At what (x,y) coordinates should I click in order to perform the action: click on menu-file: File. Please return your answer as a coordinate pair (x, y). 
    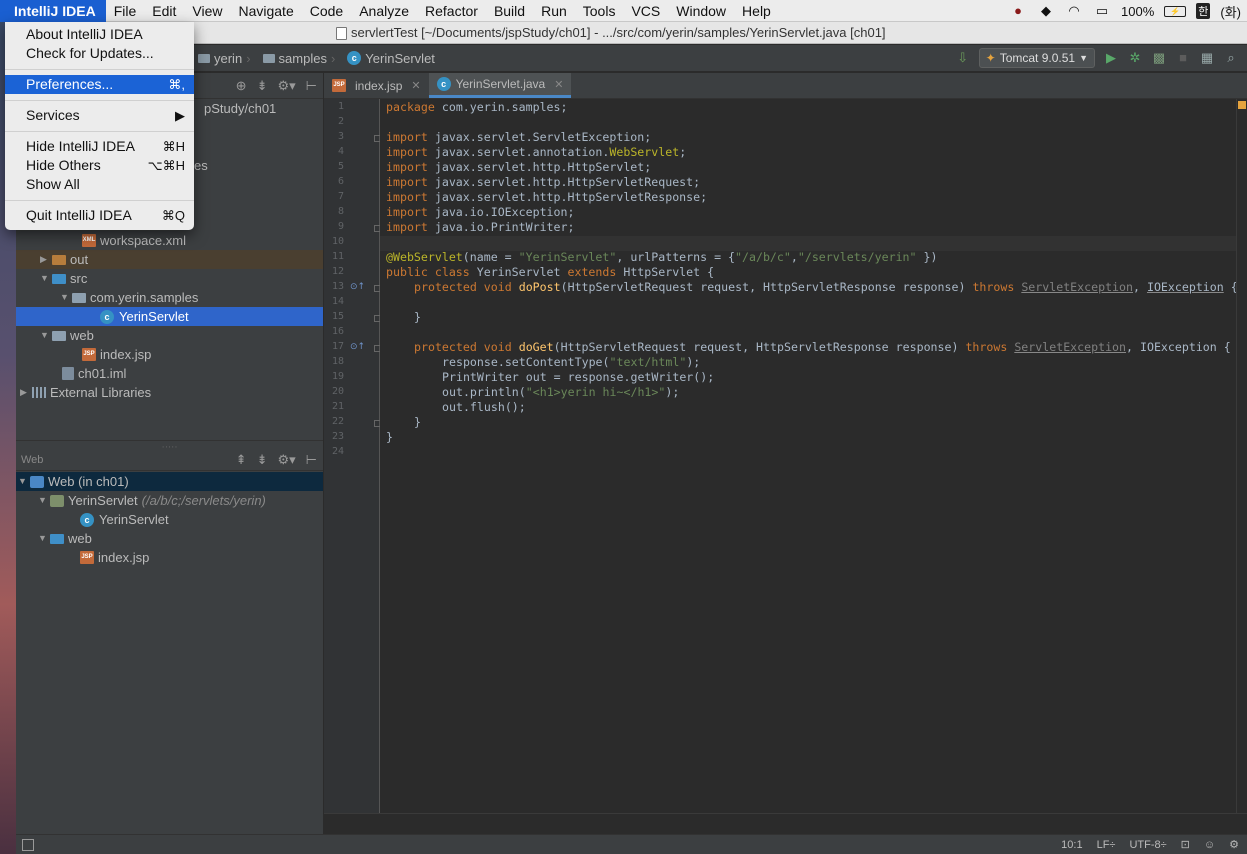
    Looking at the image, I should click on (125, 11).